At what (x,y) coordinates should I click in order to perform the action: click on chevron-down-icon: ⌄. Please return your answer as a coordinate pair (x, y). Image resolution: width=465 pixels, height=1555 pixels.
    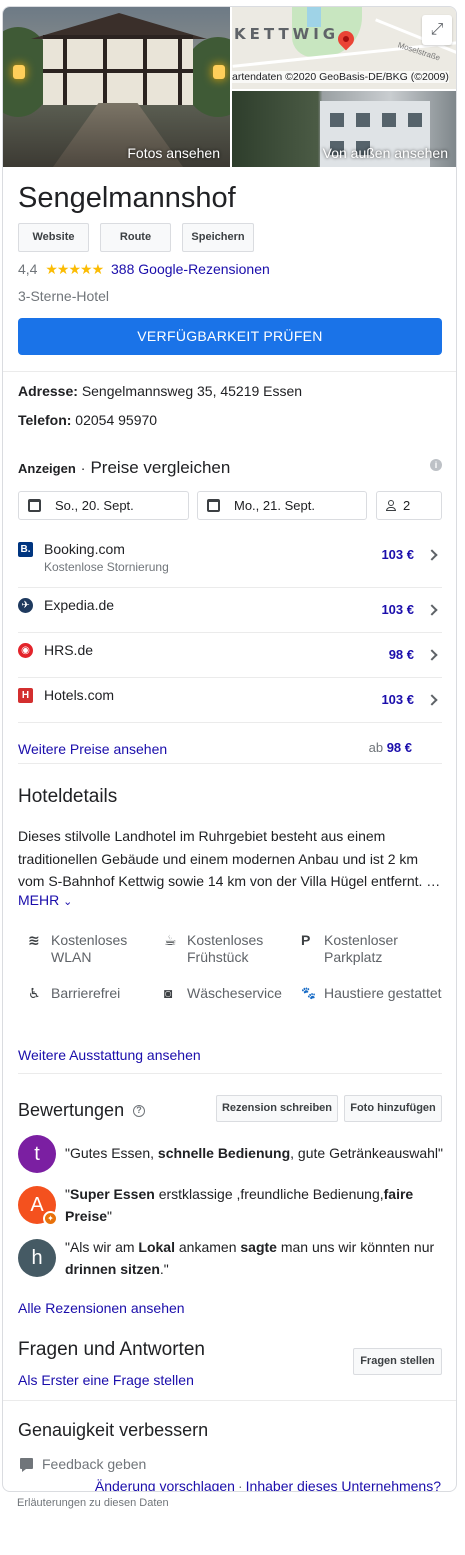
    Looking at the image, I should click on (68, 902).